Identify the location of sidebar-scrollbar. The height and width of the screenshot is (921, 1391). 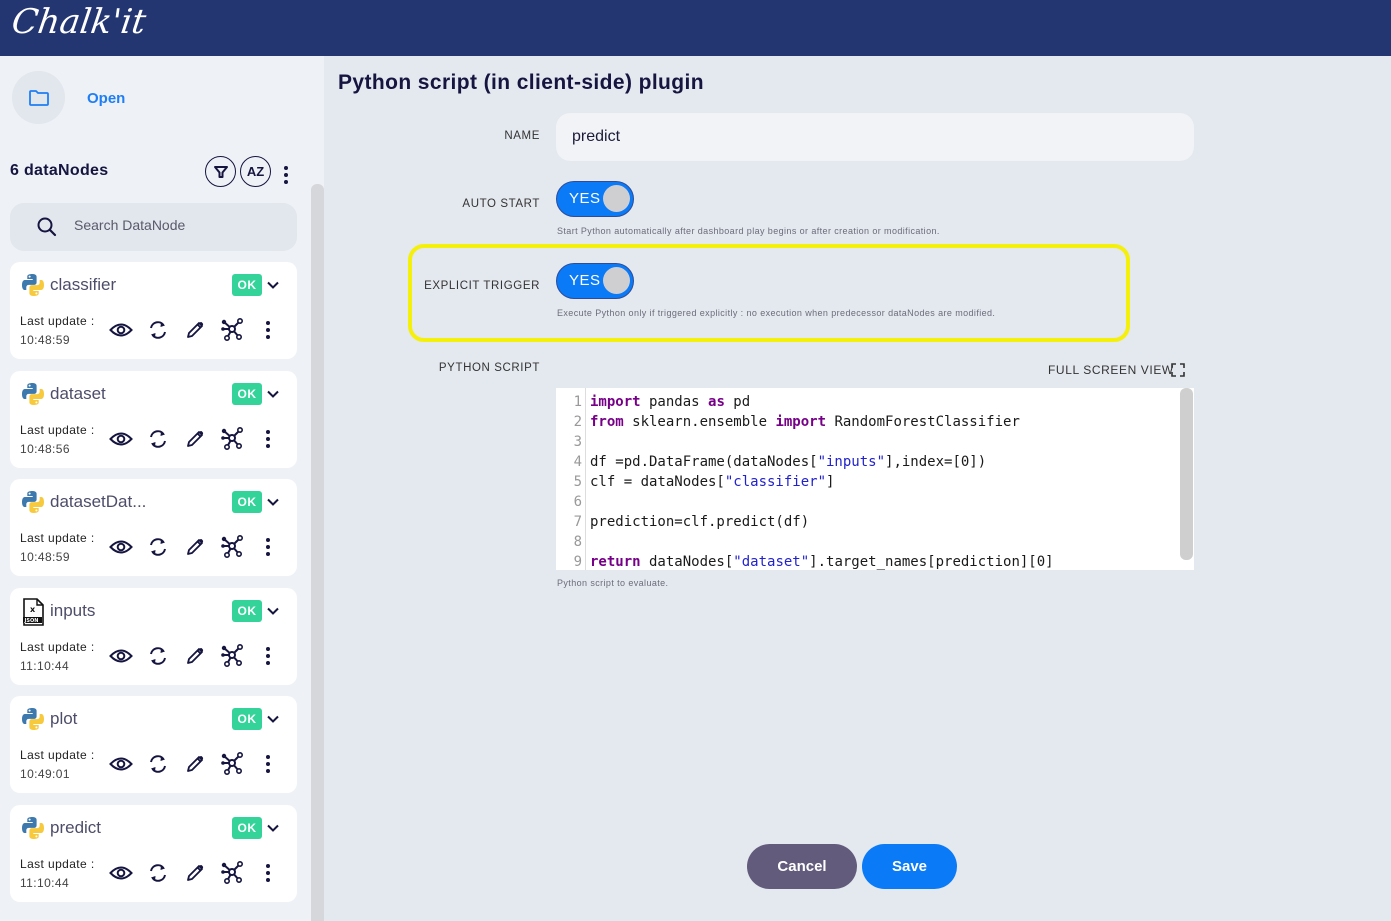
(317, 552).